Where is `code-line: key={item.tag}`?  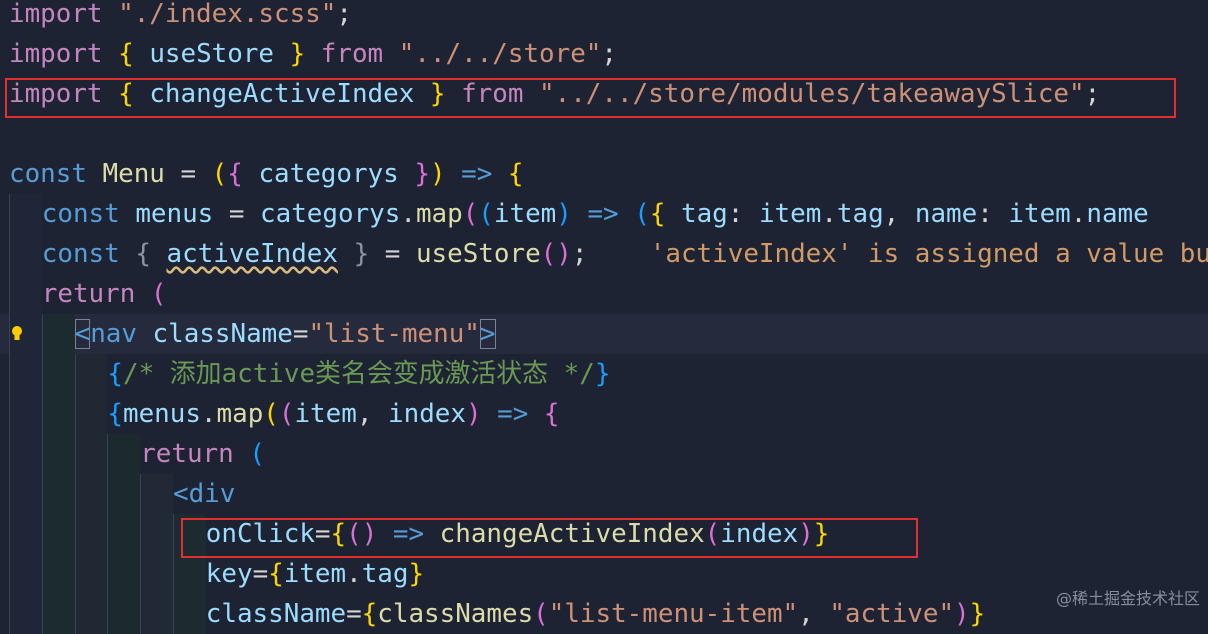 code-line: key={item.tag} is located at coordinates (604, 574).